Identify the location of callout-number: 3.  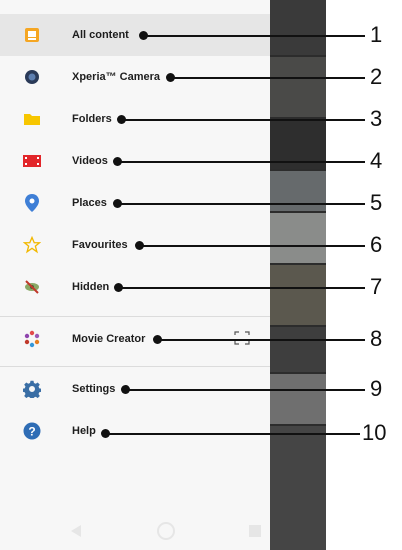
(376, 118).